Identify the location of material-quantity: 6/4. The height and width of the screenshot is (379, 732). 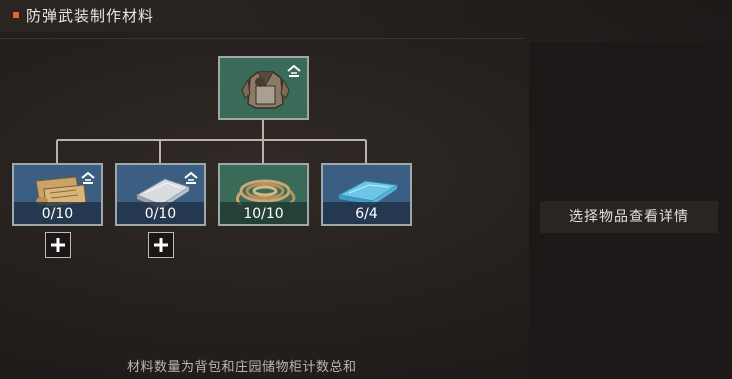
(366, 214).